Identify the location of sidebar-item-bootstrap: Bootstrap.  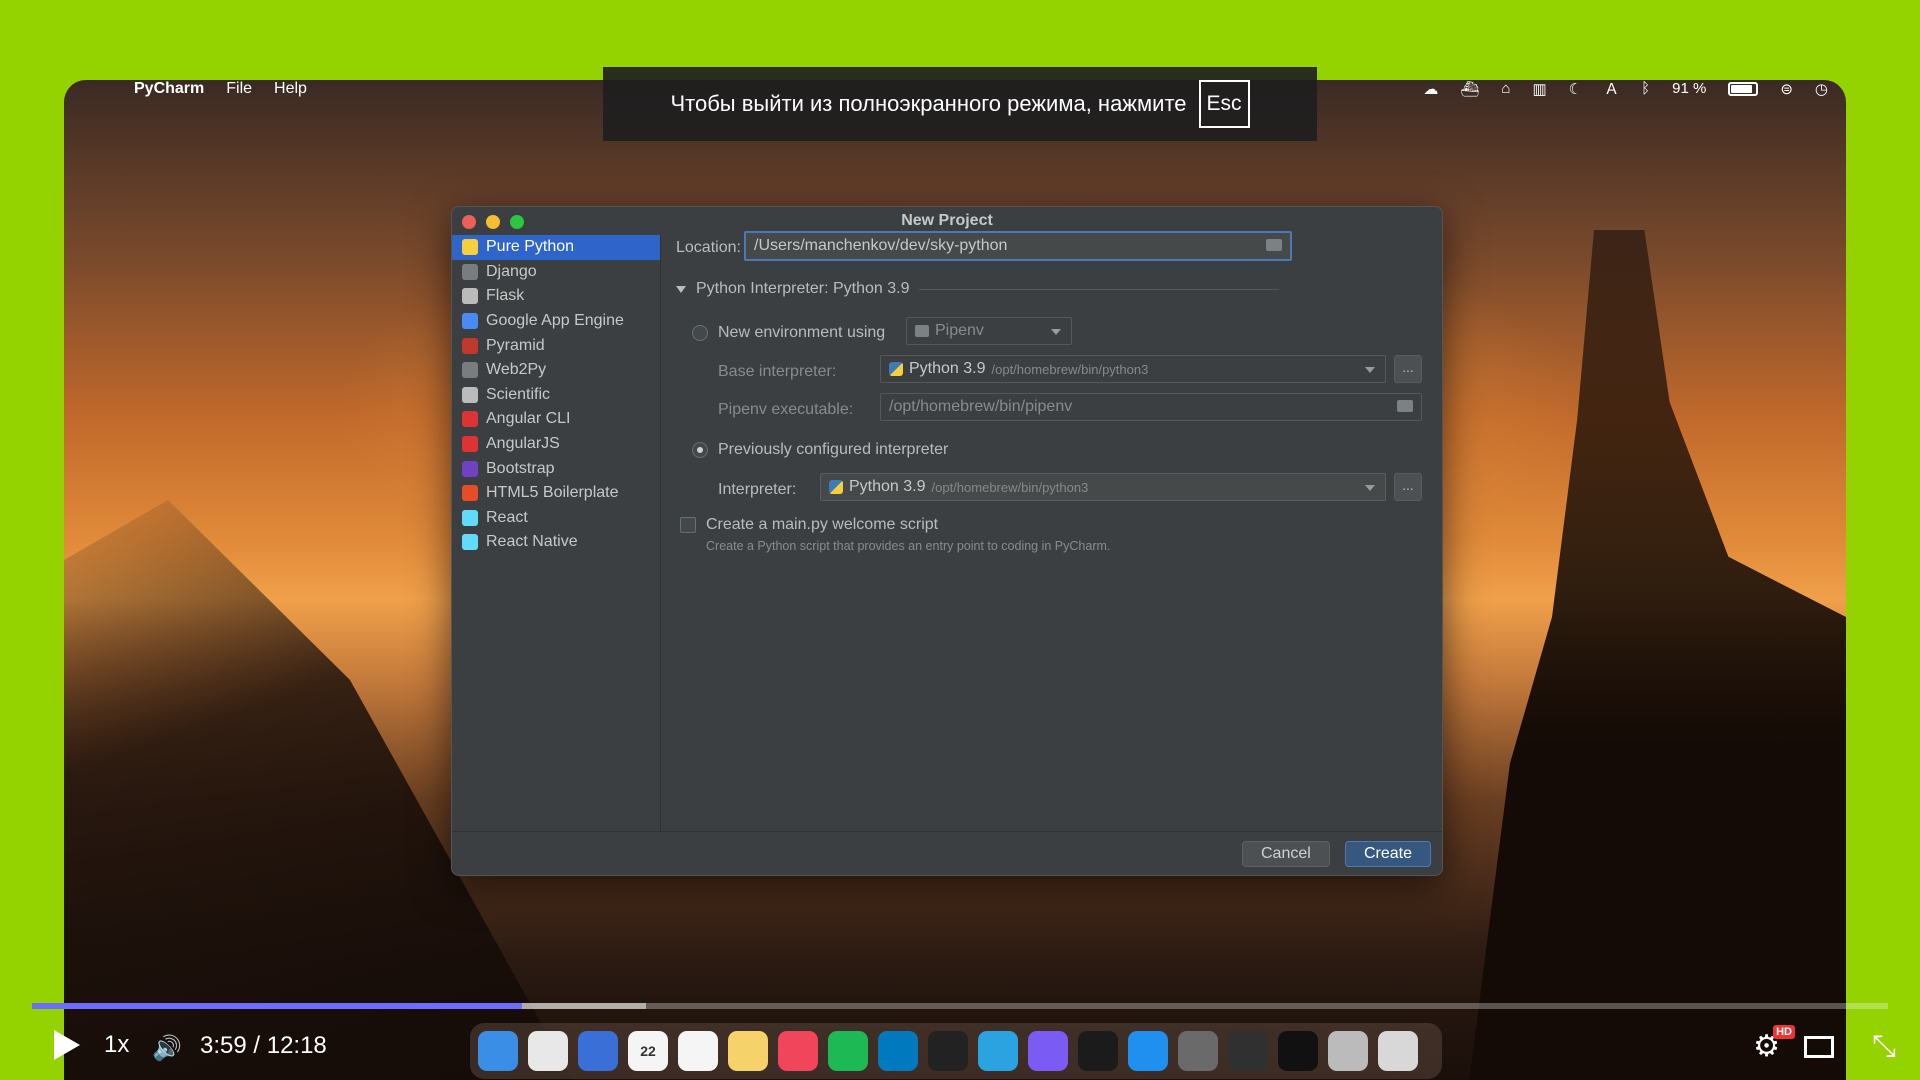
(556, 468).